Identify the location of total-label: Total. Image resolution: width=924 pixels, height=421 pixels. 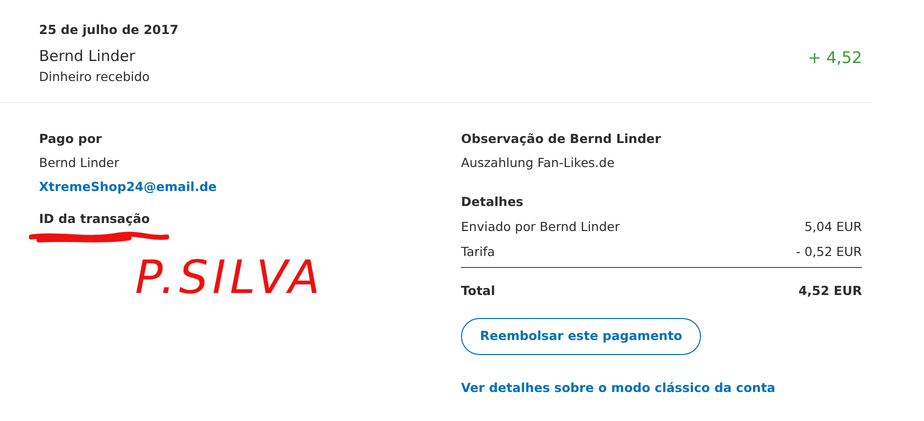
(478, 291).